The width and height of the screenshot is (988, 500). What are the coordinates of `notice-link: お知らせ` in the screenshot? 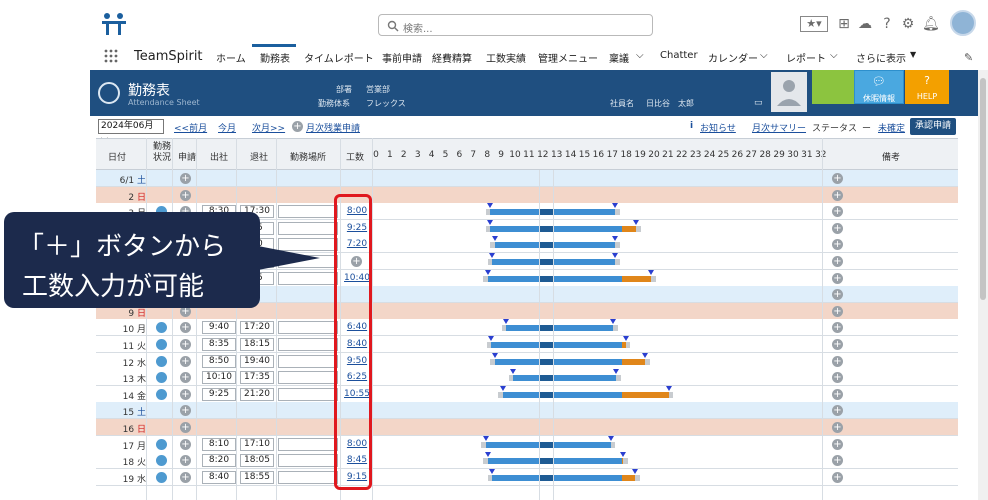 It's located at (718, 127).